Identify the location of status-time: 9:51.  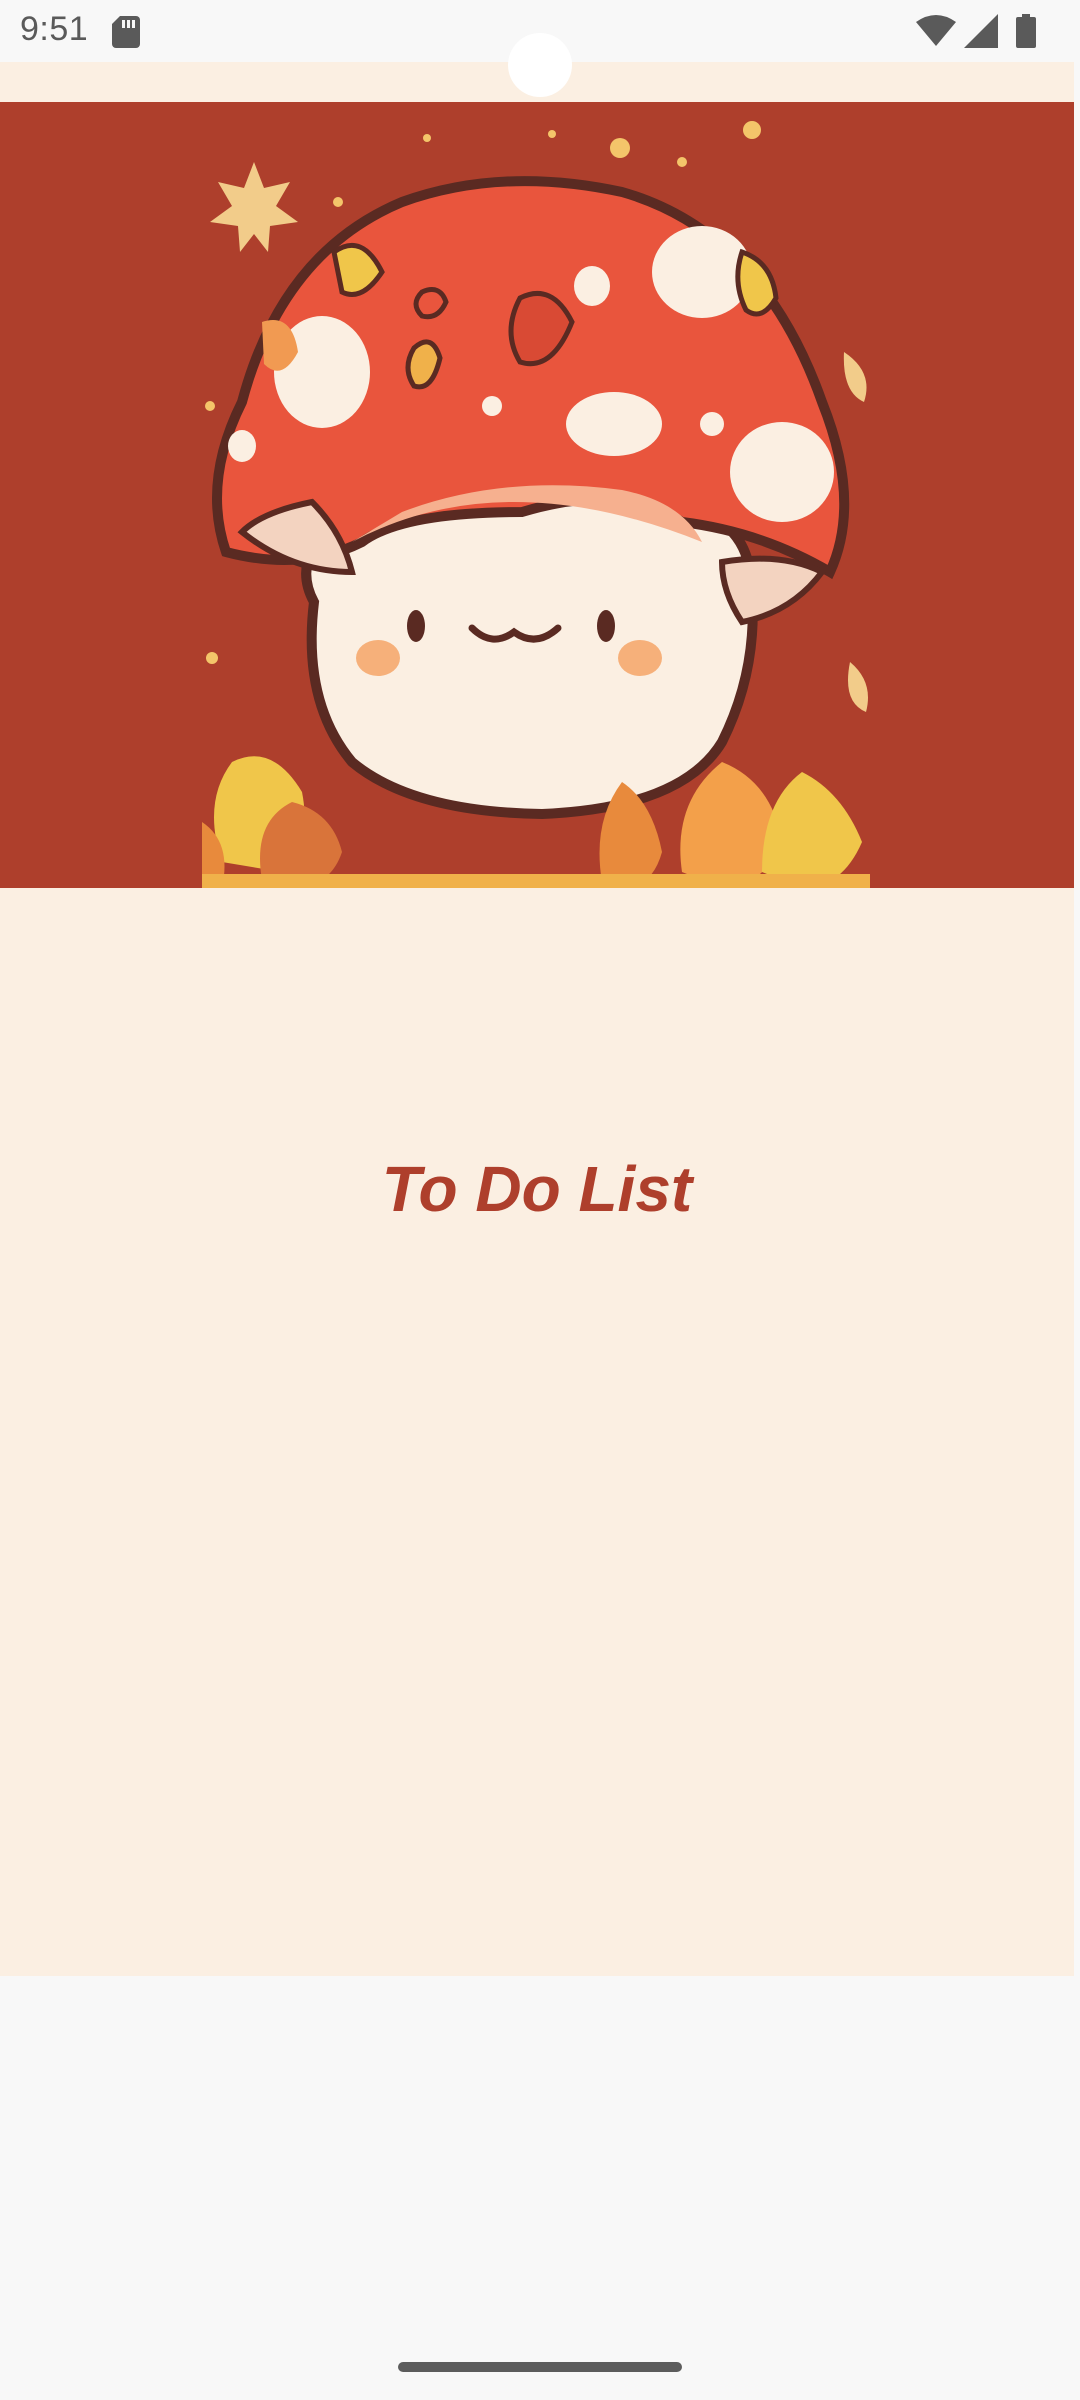
(54, 29).